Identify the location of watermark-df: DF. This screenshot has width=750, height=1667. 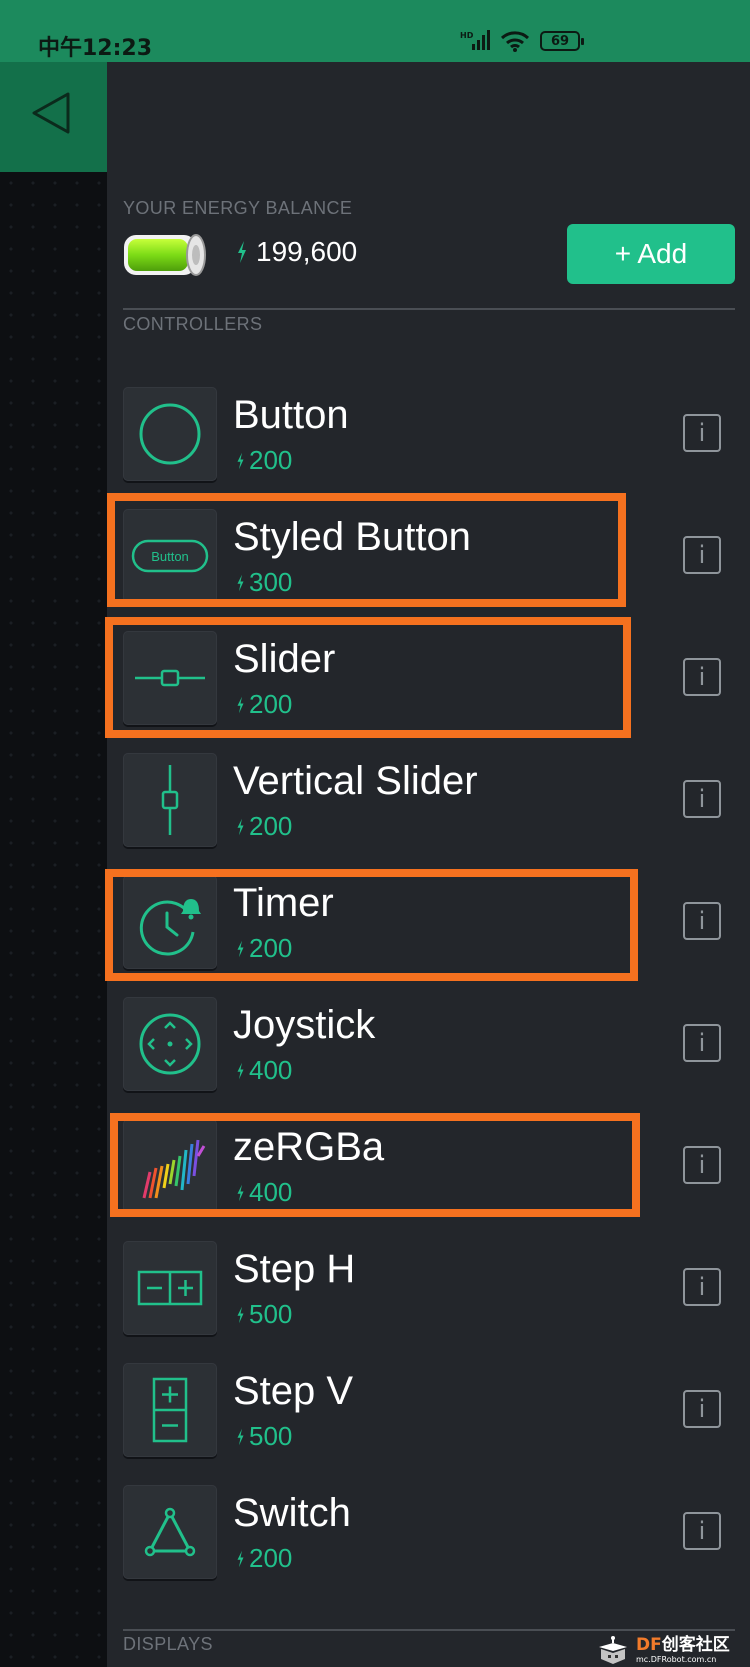
(649, 1644).